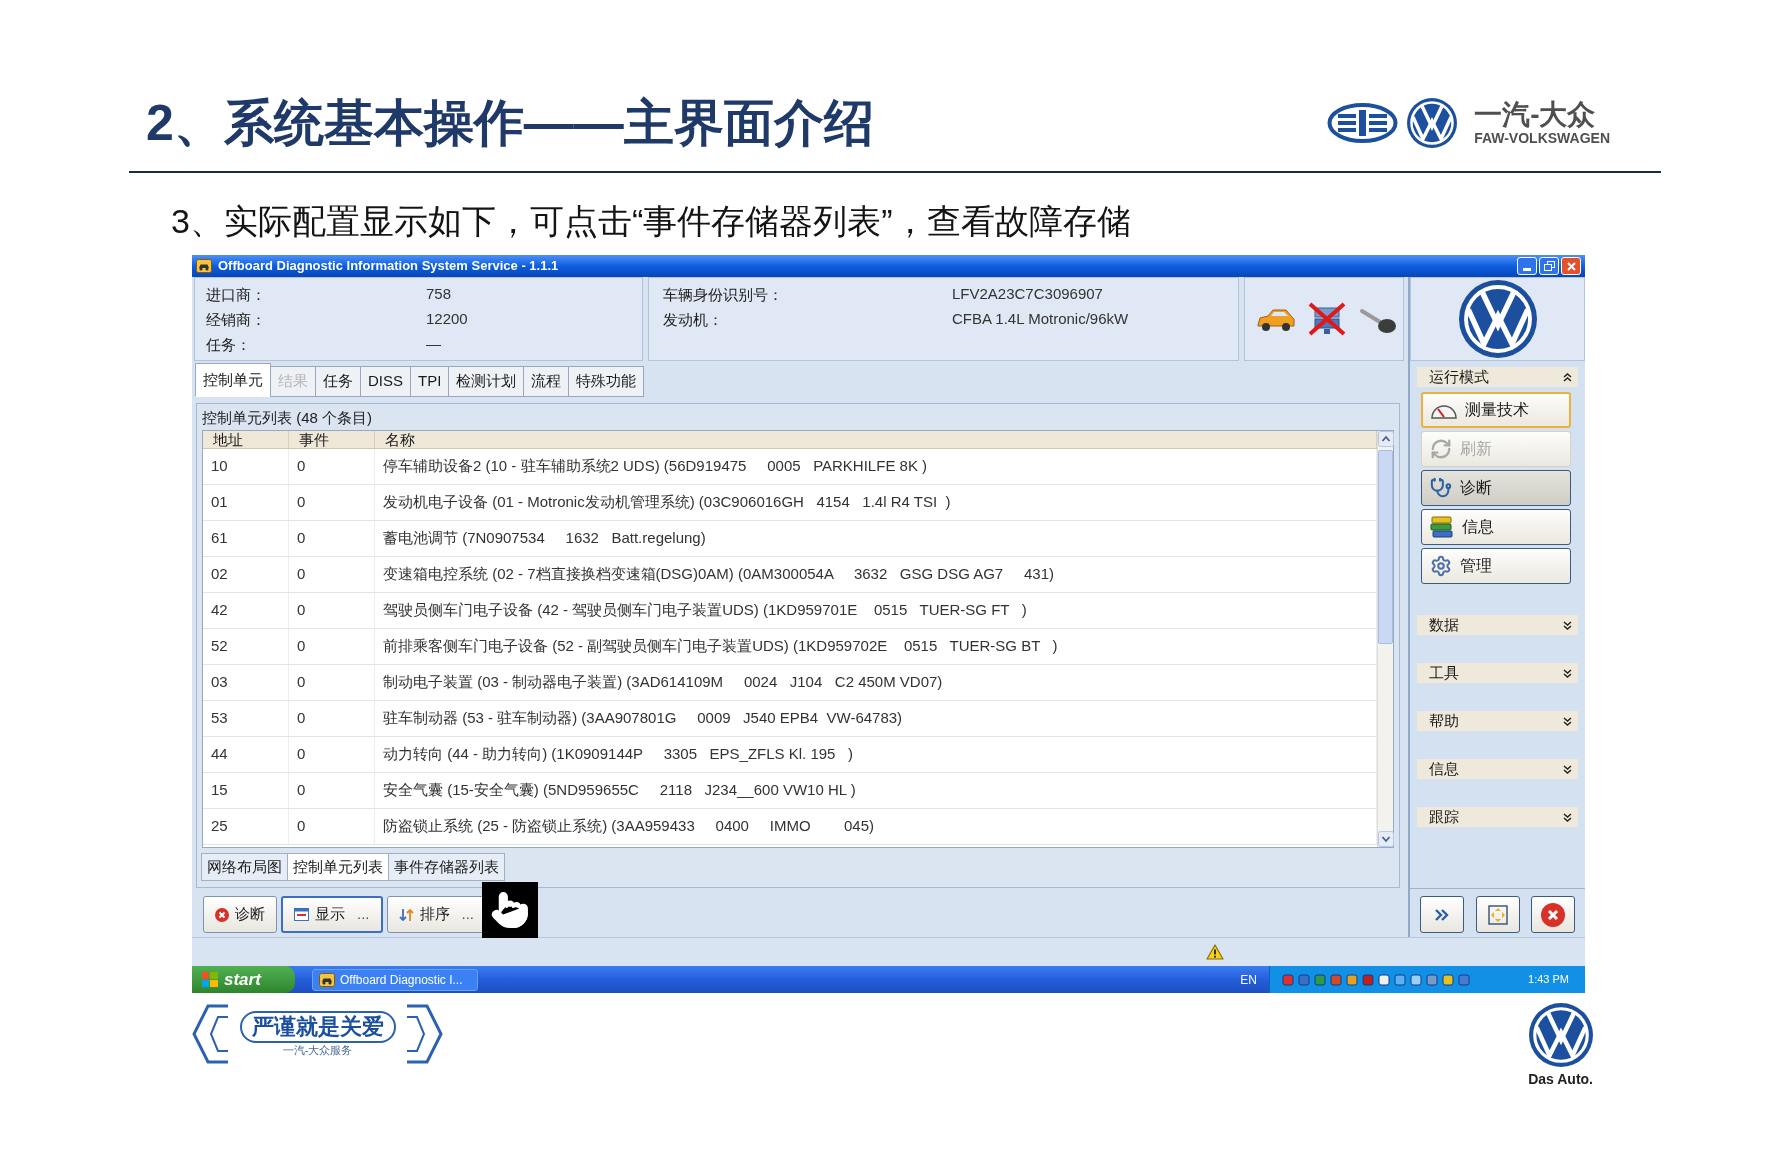 The height and width of the screenshot is (1166, 1790). Describe the element at coordinates (236, 294) in the screenshot. I see `field-label: 进口商：` at that location.